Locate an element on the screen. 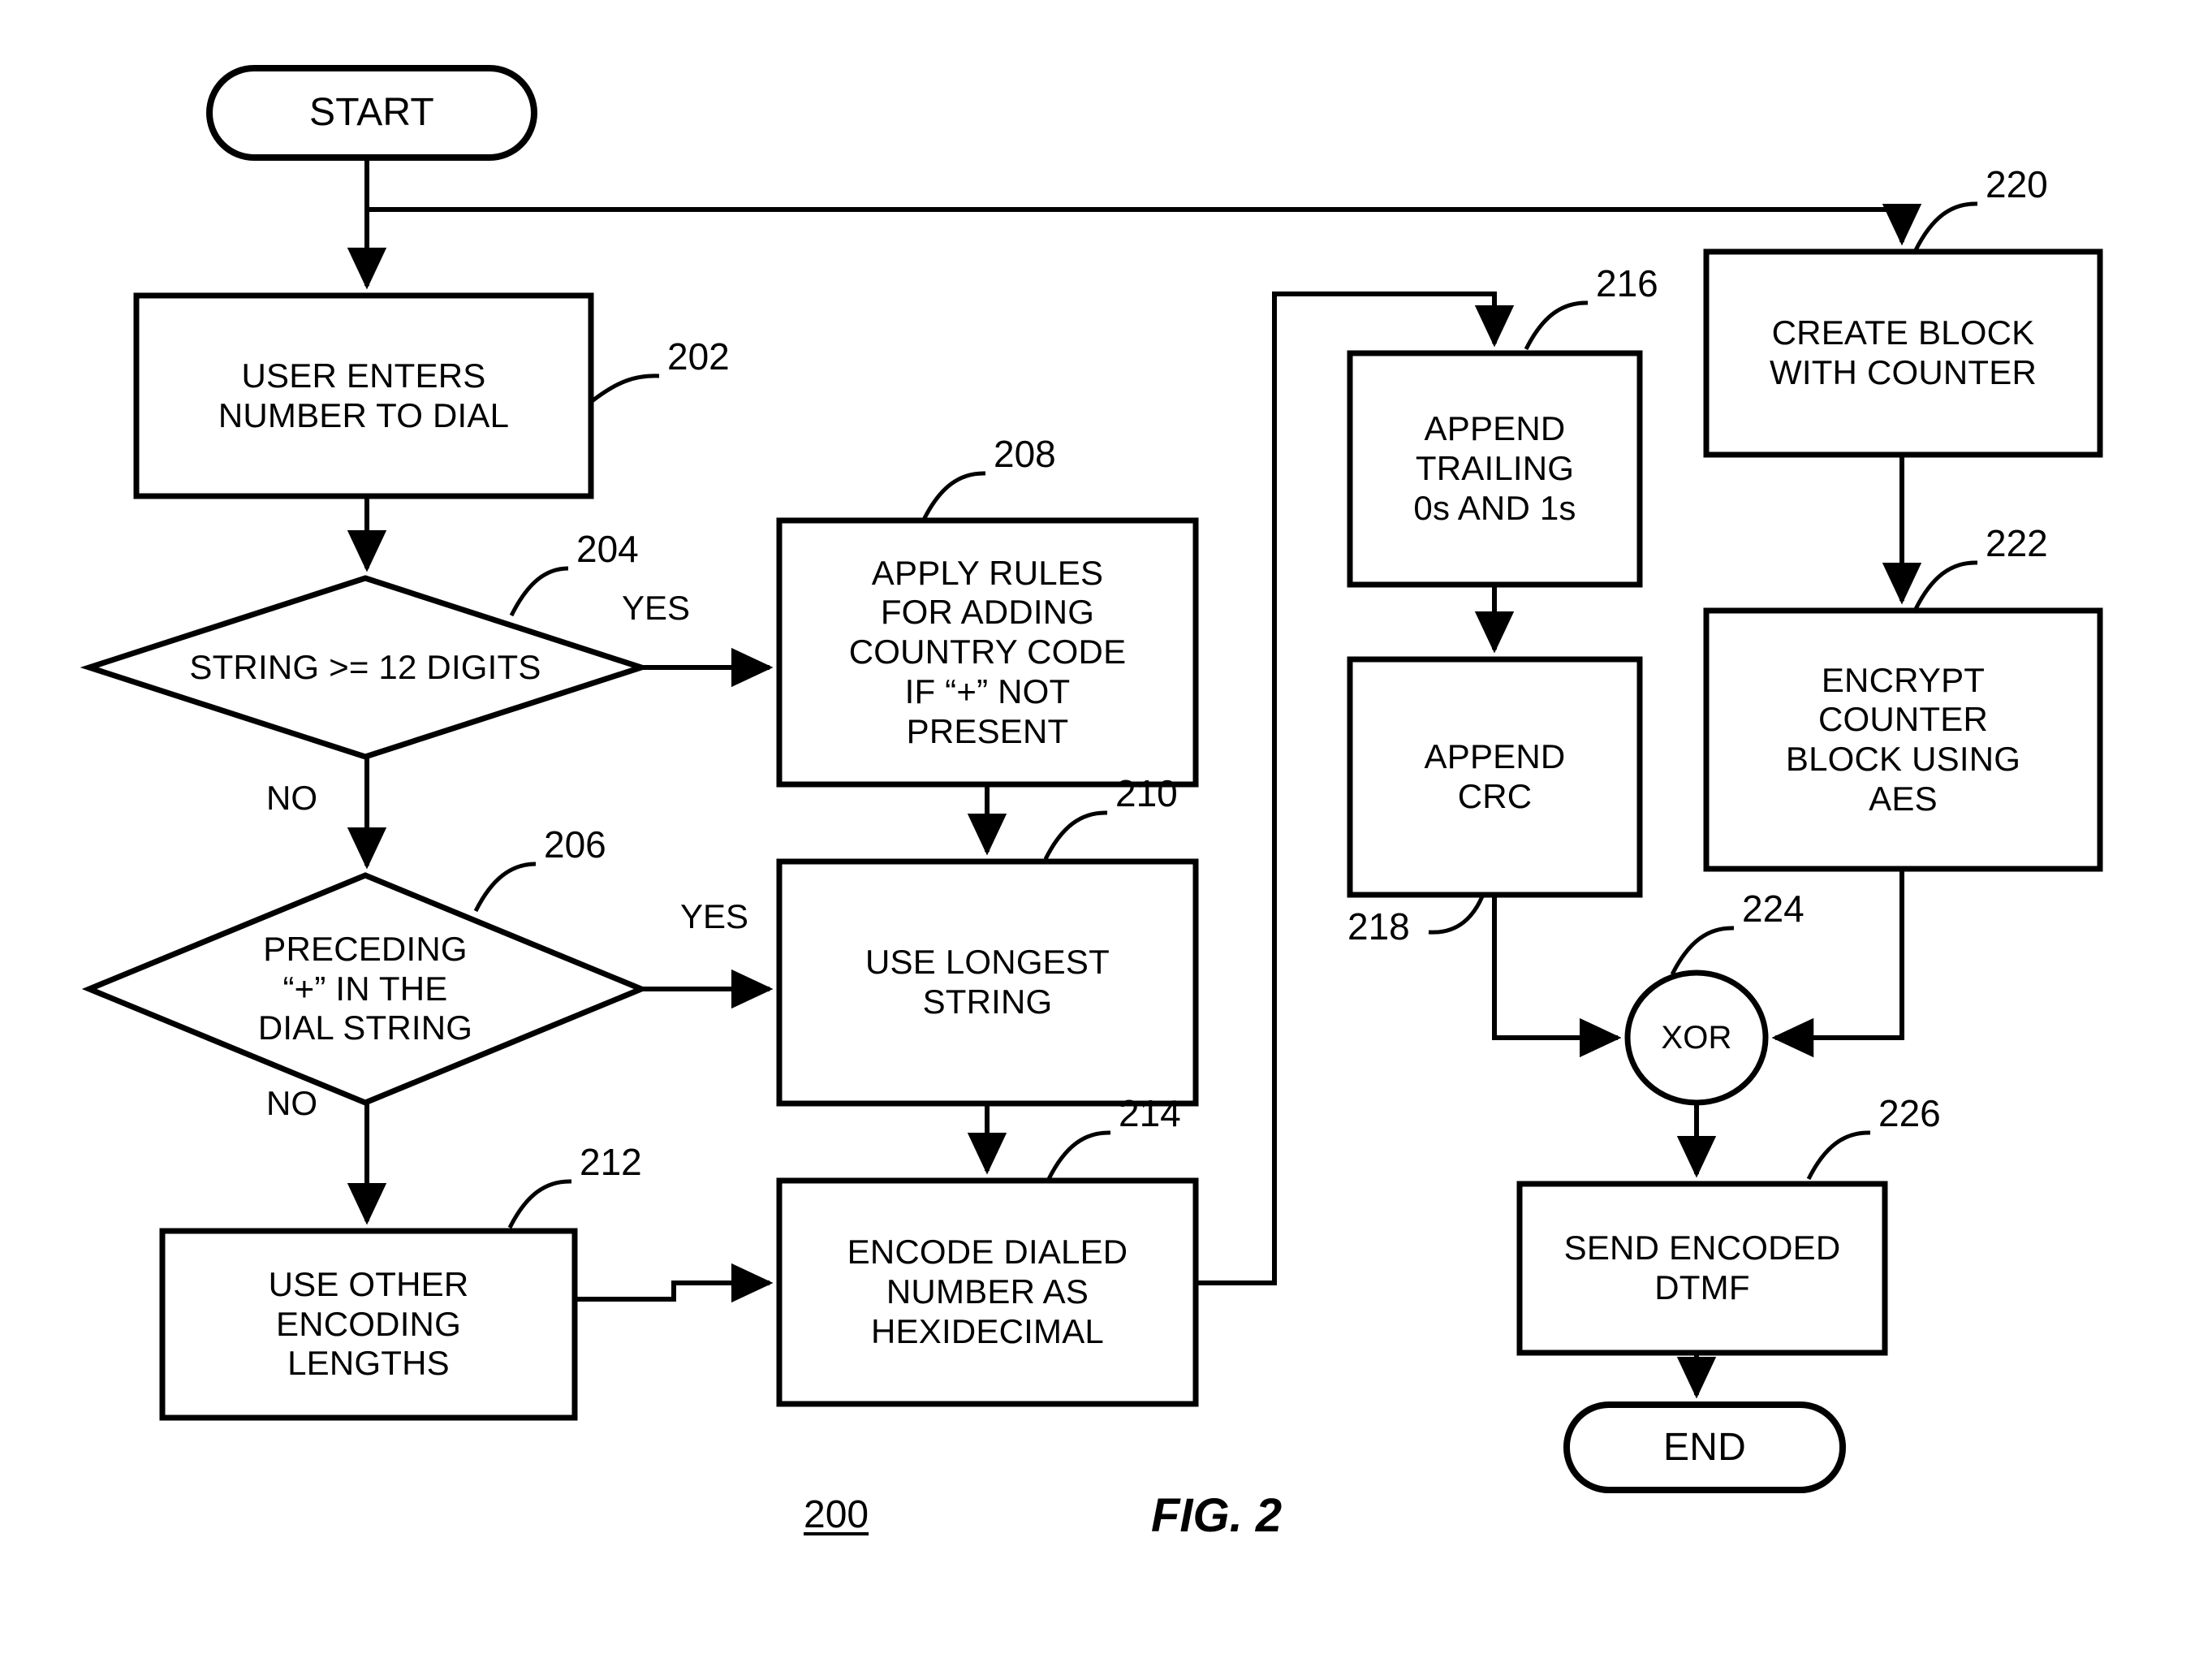 This screenshot has width=2212, height=1667. shape-end is located at coordinates (1704, 1447).